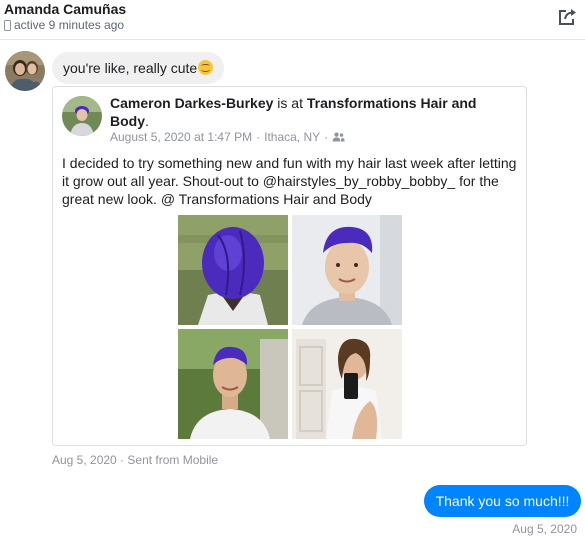 The image size is (585, 541). What do you see at coordinates (65, 9) in the screenshot?
I see `contact-name: Amanda Camuñas` at bounding box center [65, 9].